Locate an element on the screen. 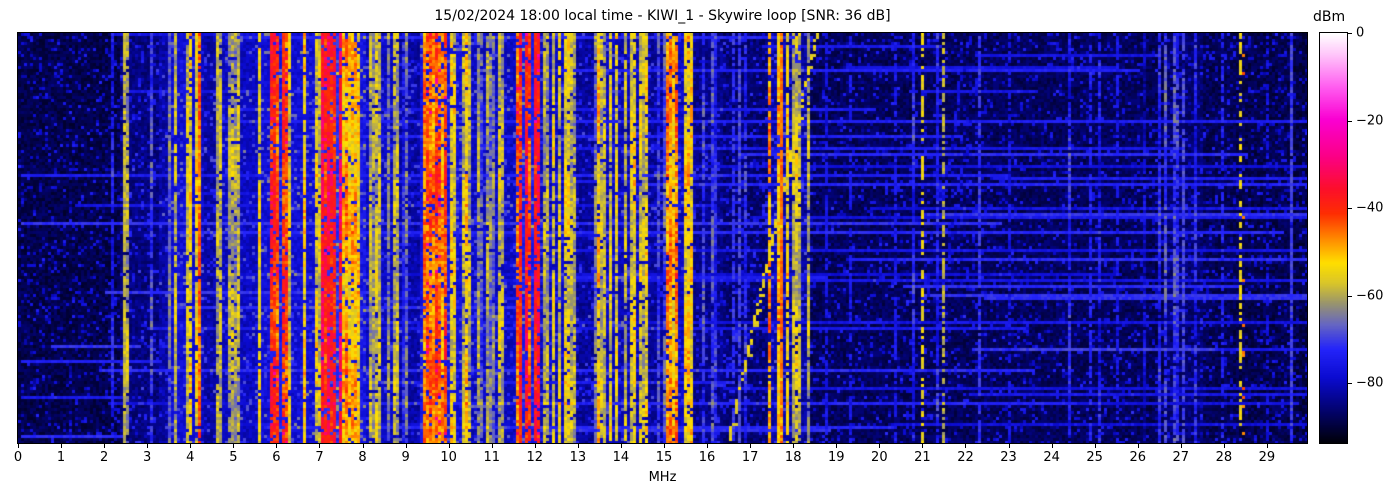 This screenshot has width=1400, height=500. x-tick-label: 23 is located at coordinates (1008, 457).